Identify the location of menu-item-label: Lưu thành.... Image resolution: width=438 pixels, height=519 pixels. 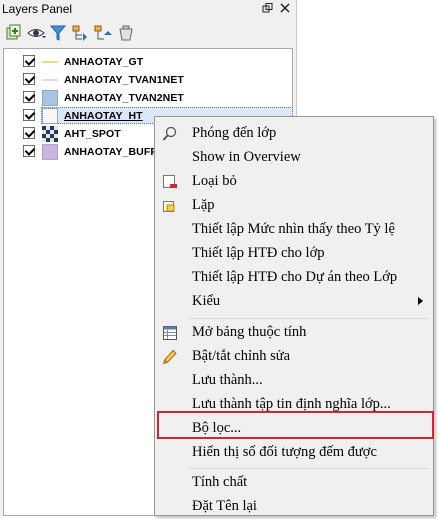
(227, 380).